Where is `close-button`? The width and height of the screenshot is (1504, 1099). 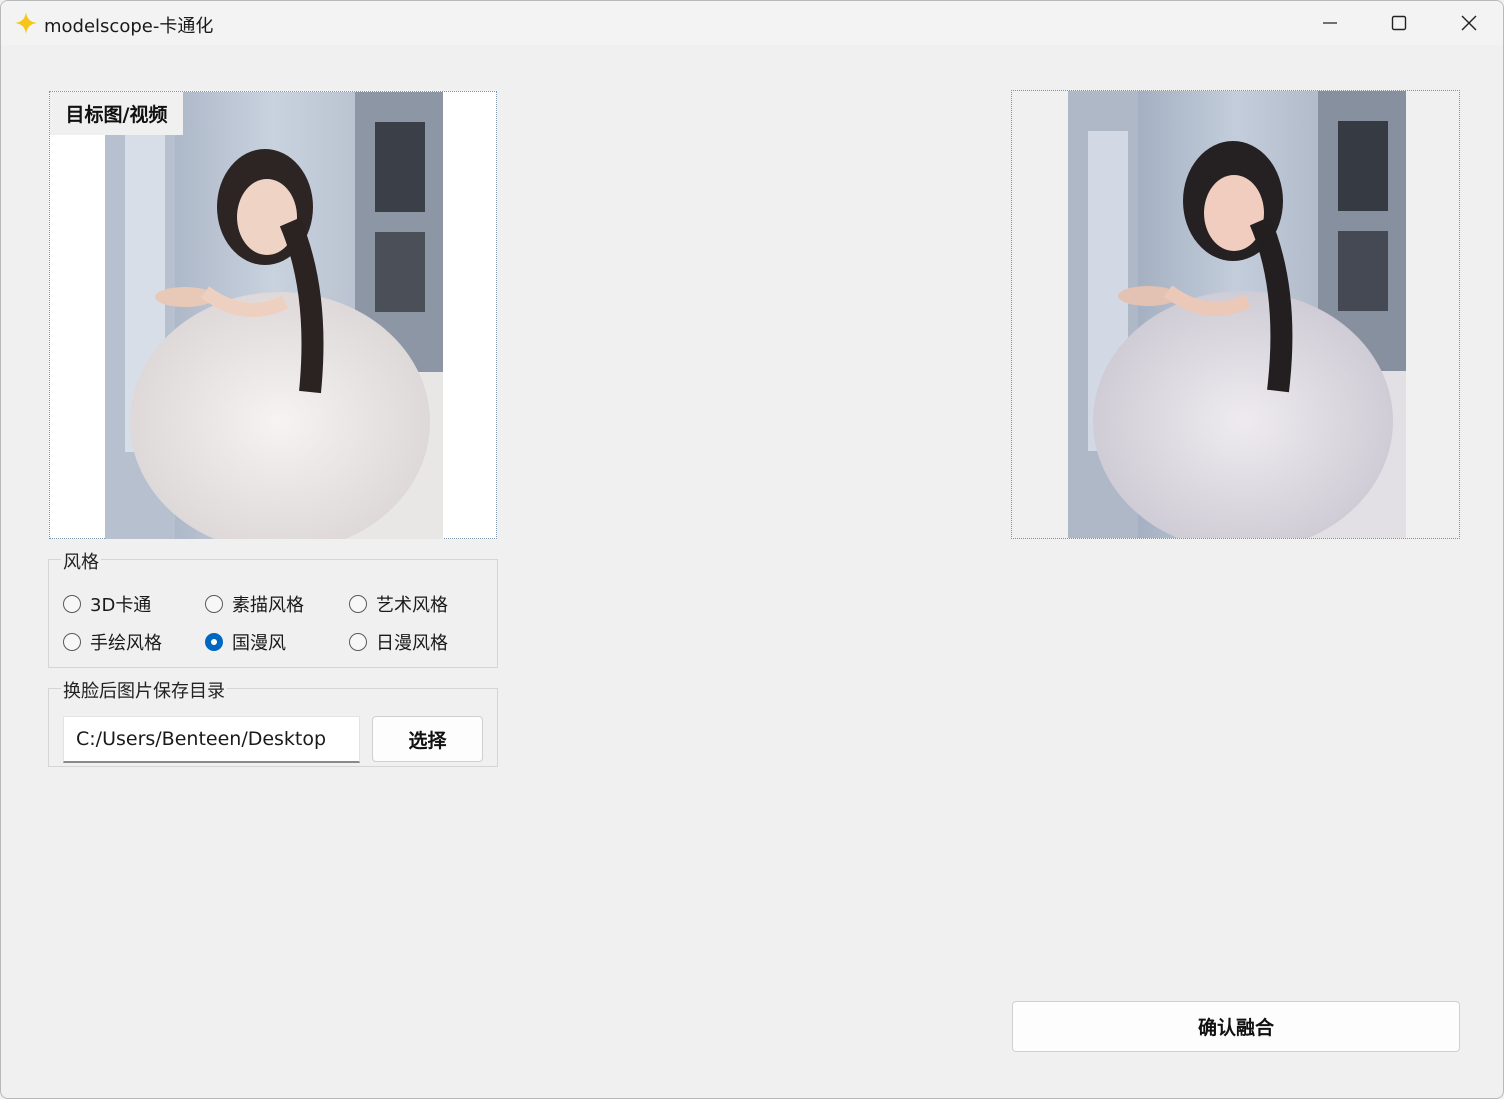 close-button is located at coordinates (1468, 23).